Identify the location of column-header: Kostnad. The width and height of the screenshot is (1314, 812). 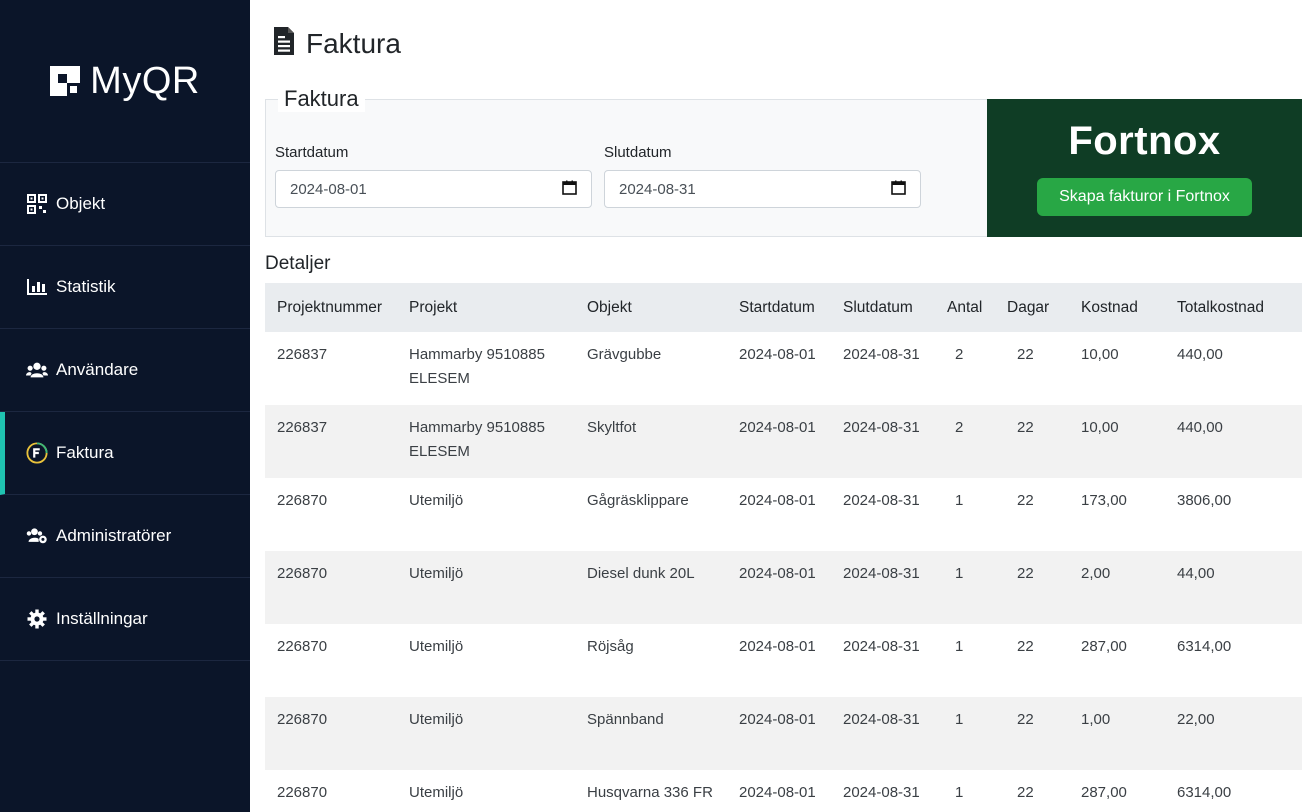
(1117, 307).